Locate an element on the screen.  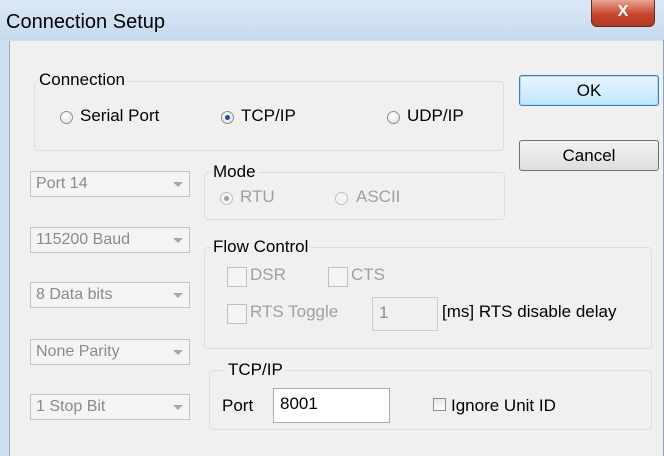
udpip-label: UDP/IP is located at coordinates (435, 116).